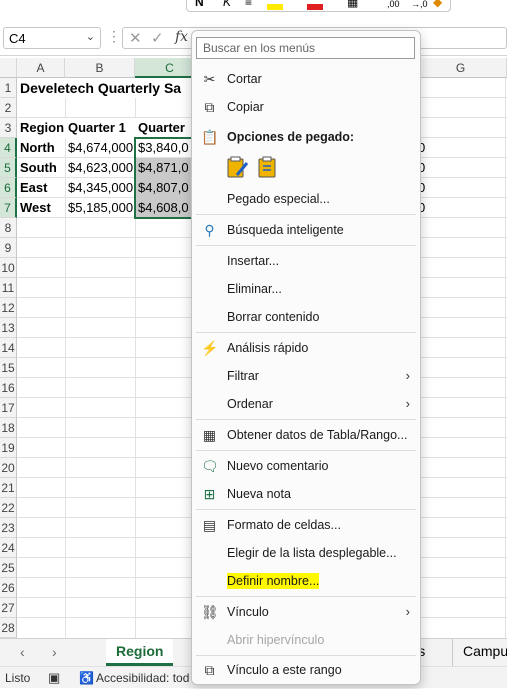 The height and width of the screenshot is (689, 507). What do you see at coordinates (8, 548) in the screenshot?
I see `row-header: 24` at bounding box center [8, 548].